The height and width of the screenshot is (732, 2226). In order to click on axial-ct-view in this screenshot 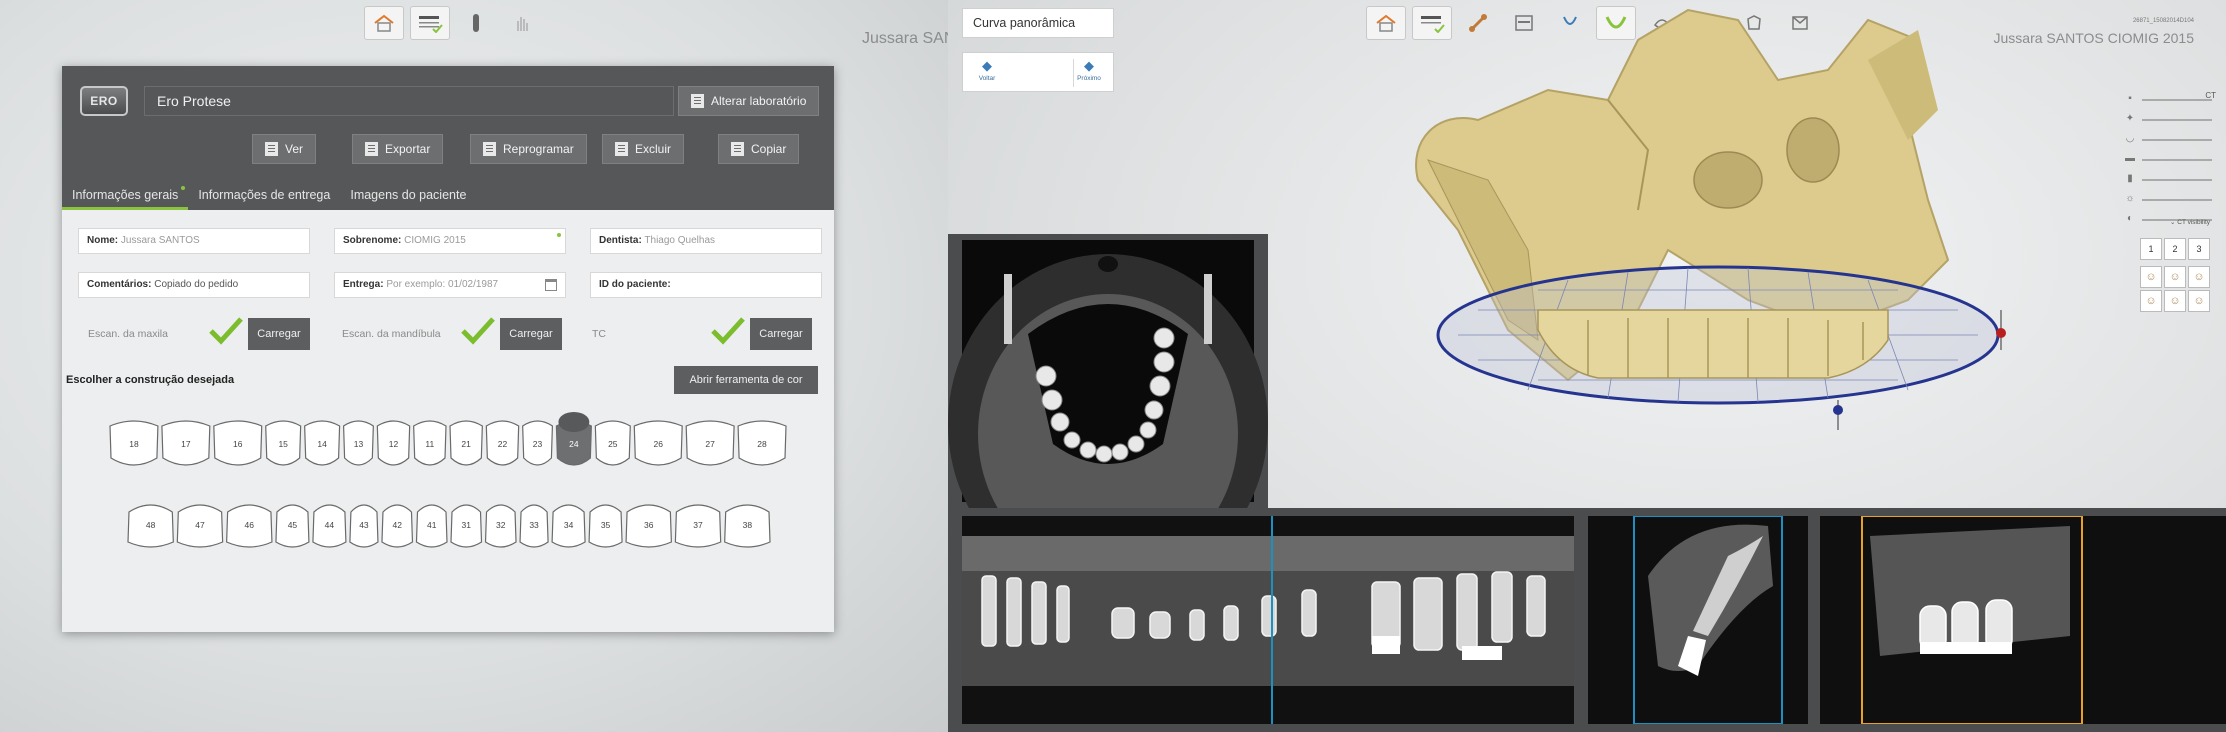, I will do `click(1108, 414)`.